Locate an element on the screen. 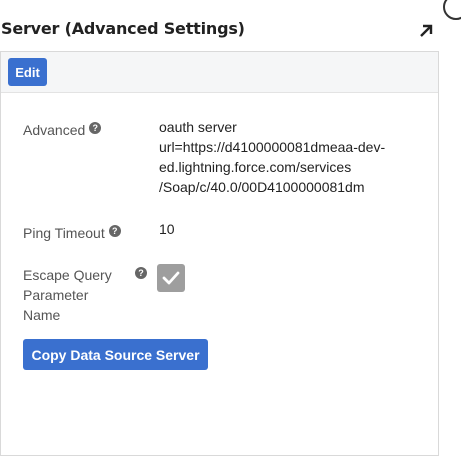 This screenshot has height=458, width=461. page-title: Server (Advanced Settings) is located at coordinates (123, 28).